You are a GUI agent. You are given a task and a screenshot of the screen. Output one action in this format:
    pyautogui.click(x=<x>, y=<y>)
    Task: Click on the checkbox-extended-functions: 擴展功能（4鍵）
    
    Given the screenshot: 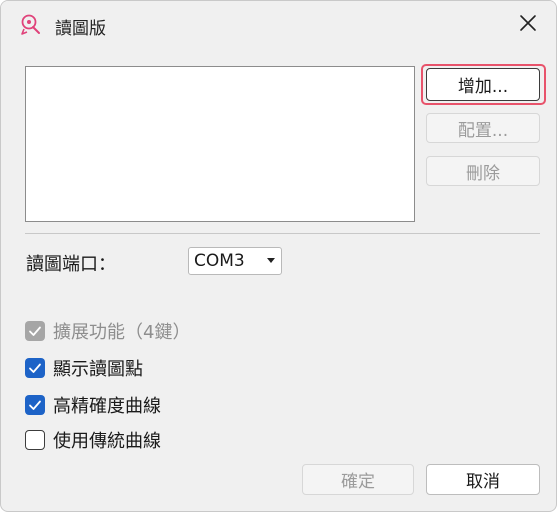 What is the action you would take?
    pyautogui.click(x=108, y=331)
    